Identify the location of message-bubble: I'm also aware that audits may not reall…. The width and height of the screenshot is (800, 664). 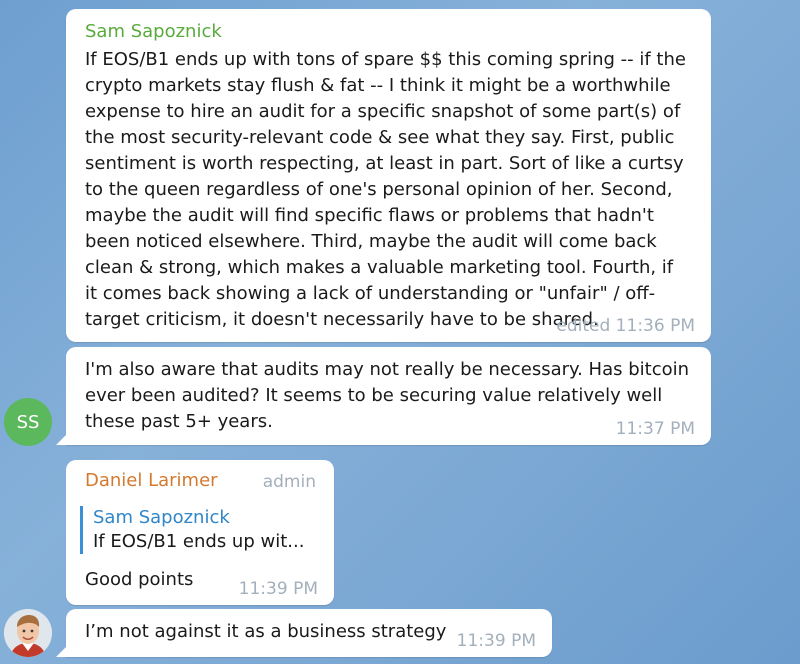
(388, 396).